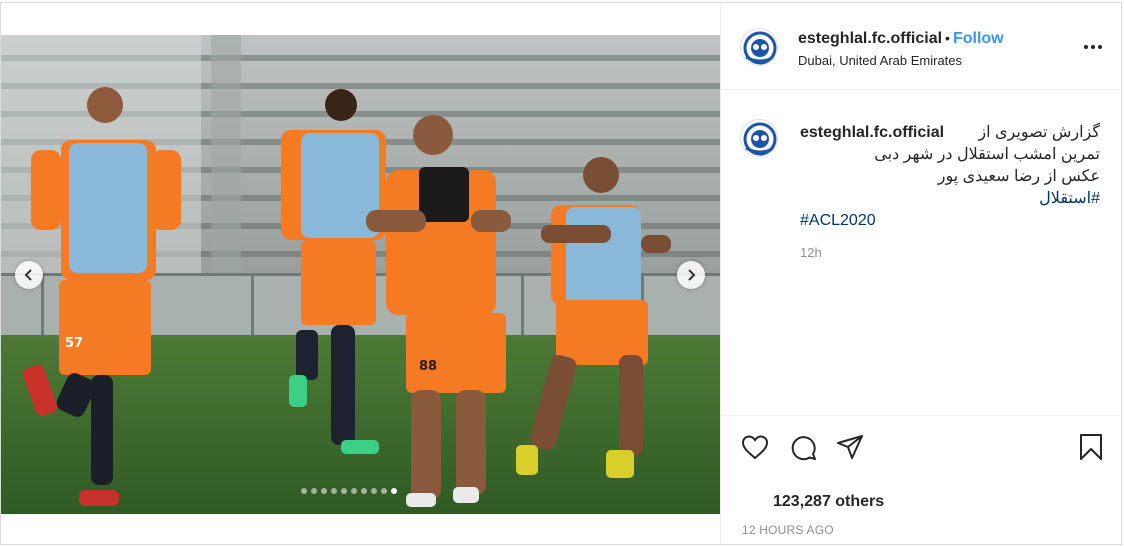 The width and height of the screenshot is (1124, 546). What do you see at coordinates (74, 343) in the screenshot?
I see `shirt-number-57: 57` at bounding box center [74, 343].